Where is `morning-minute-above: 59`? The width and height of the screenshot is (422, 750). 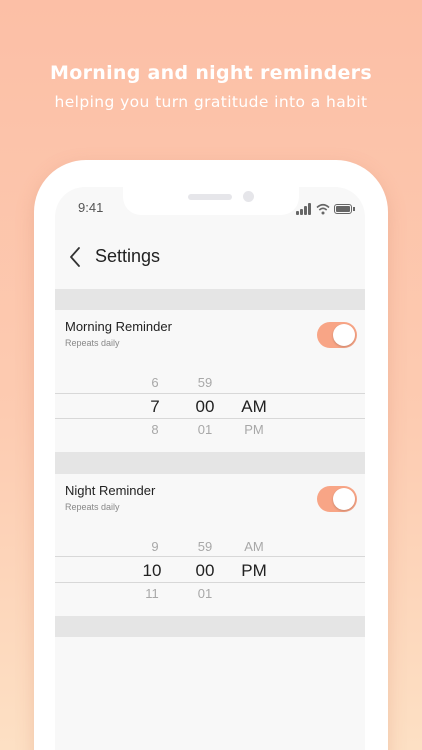 morning-minute-above: 59 is located at coordinates (205, 382).